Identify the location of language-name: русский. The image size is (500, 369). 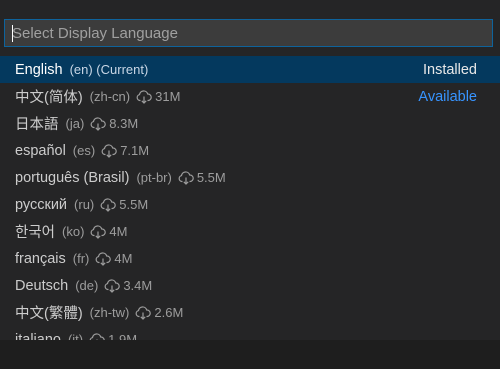
(41, 204).